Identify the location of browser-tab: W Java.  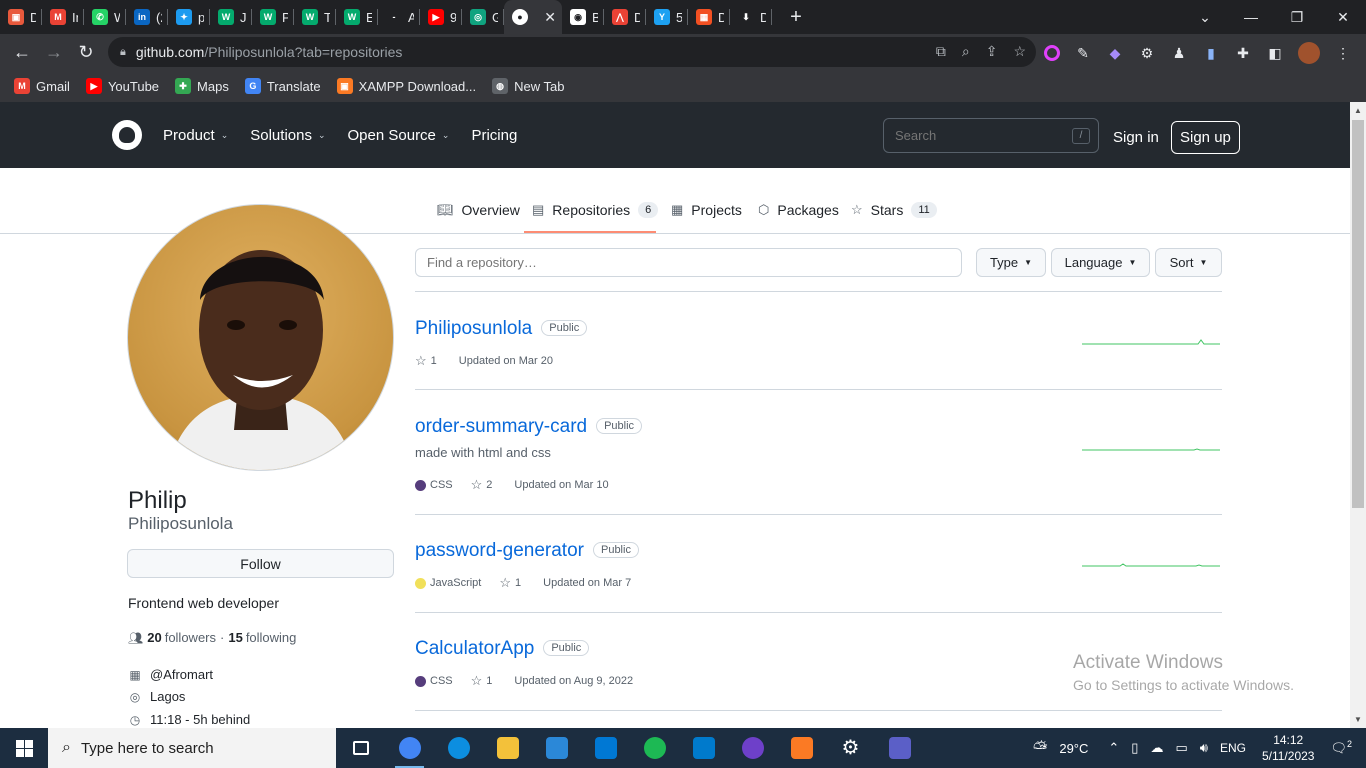
(231, 17).